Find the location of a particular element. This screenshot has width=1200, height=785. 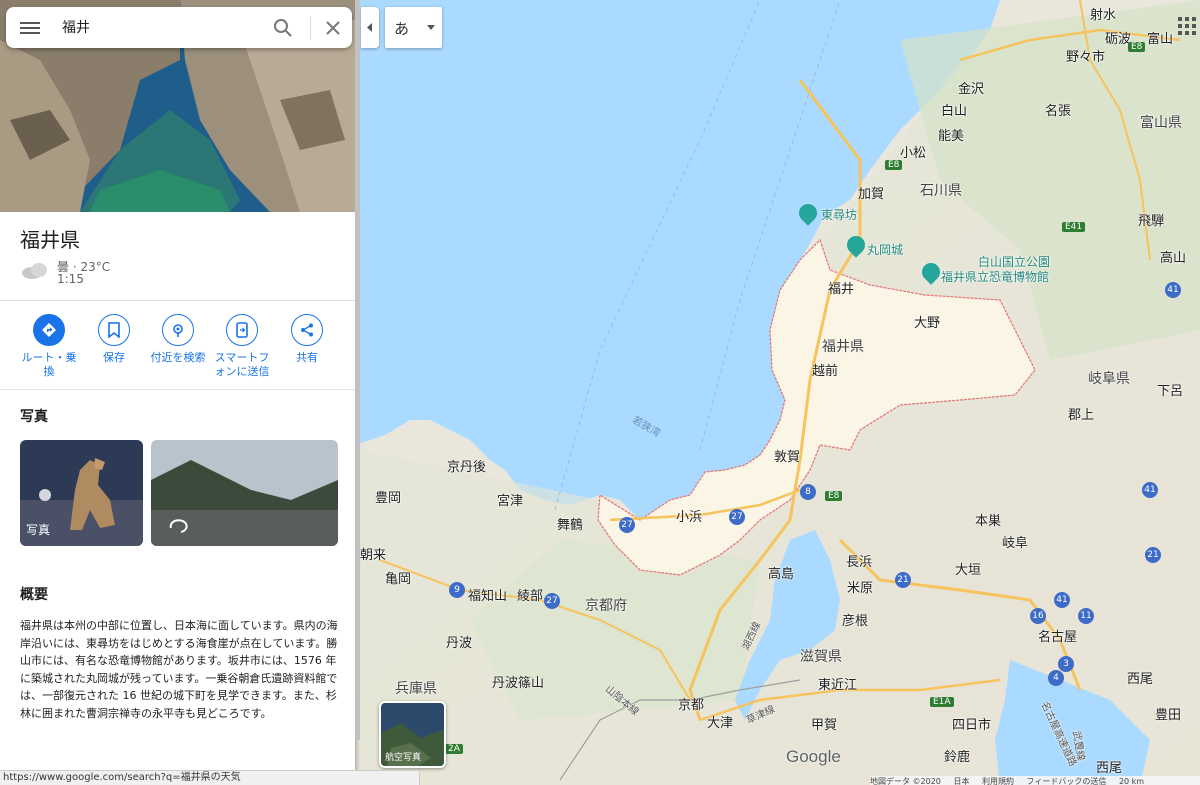

map-label-city: 京丹後 is located at coordinates (466, 465).